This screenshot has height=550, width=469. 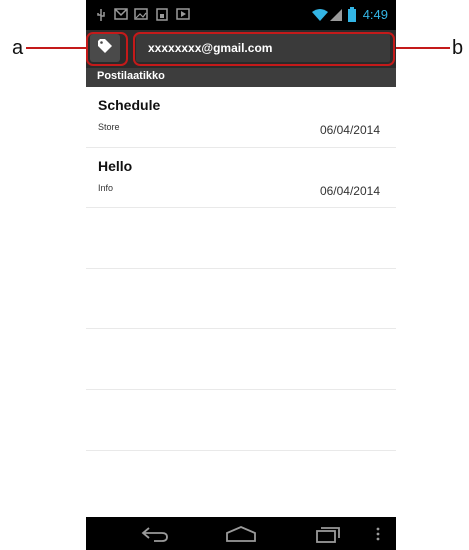 What do you see at coordinates (115, 166) in the screenshot?
I see `message-subject: Hello` at bounding box center [115, 166].